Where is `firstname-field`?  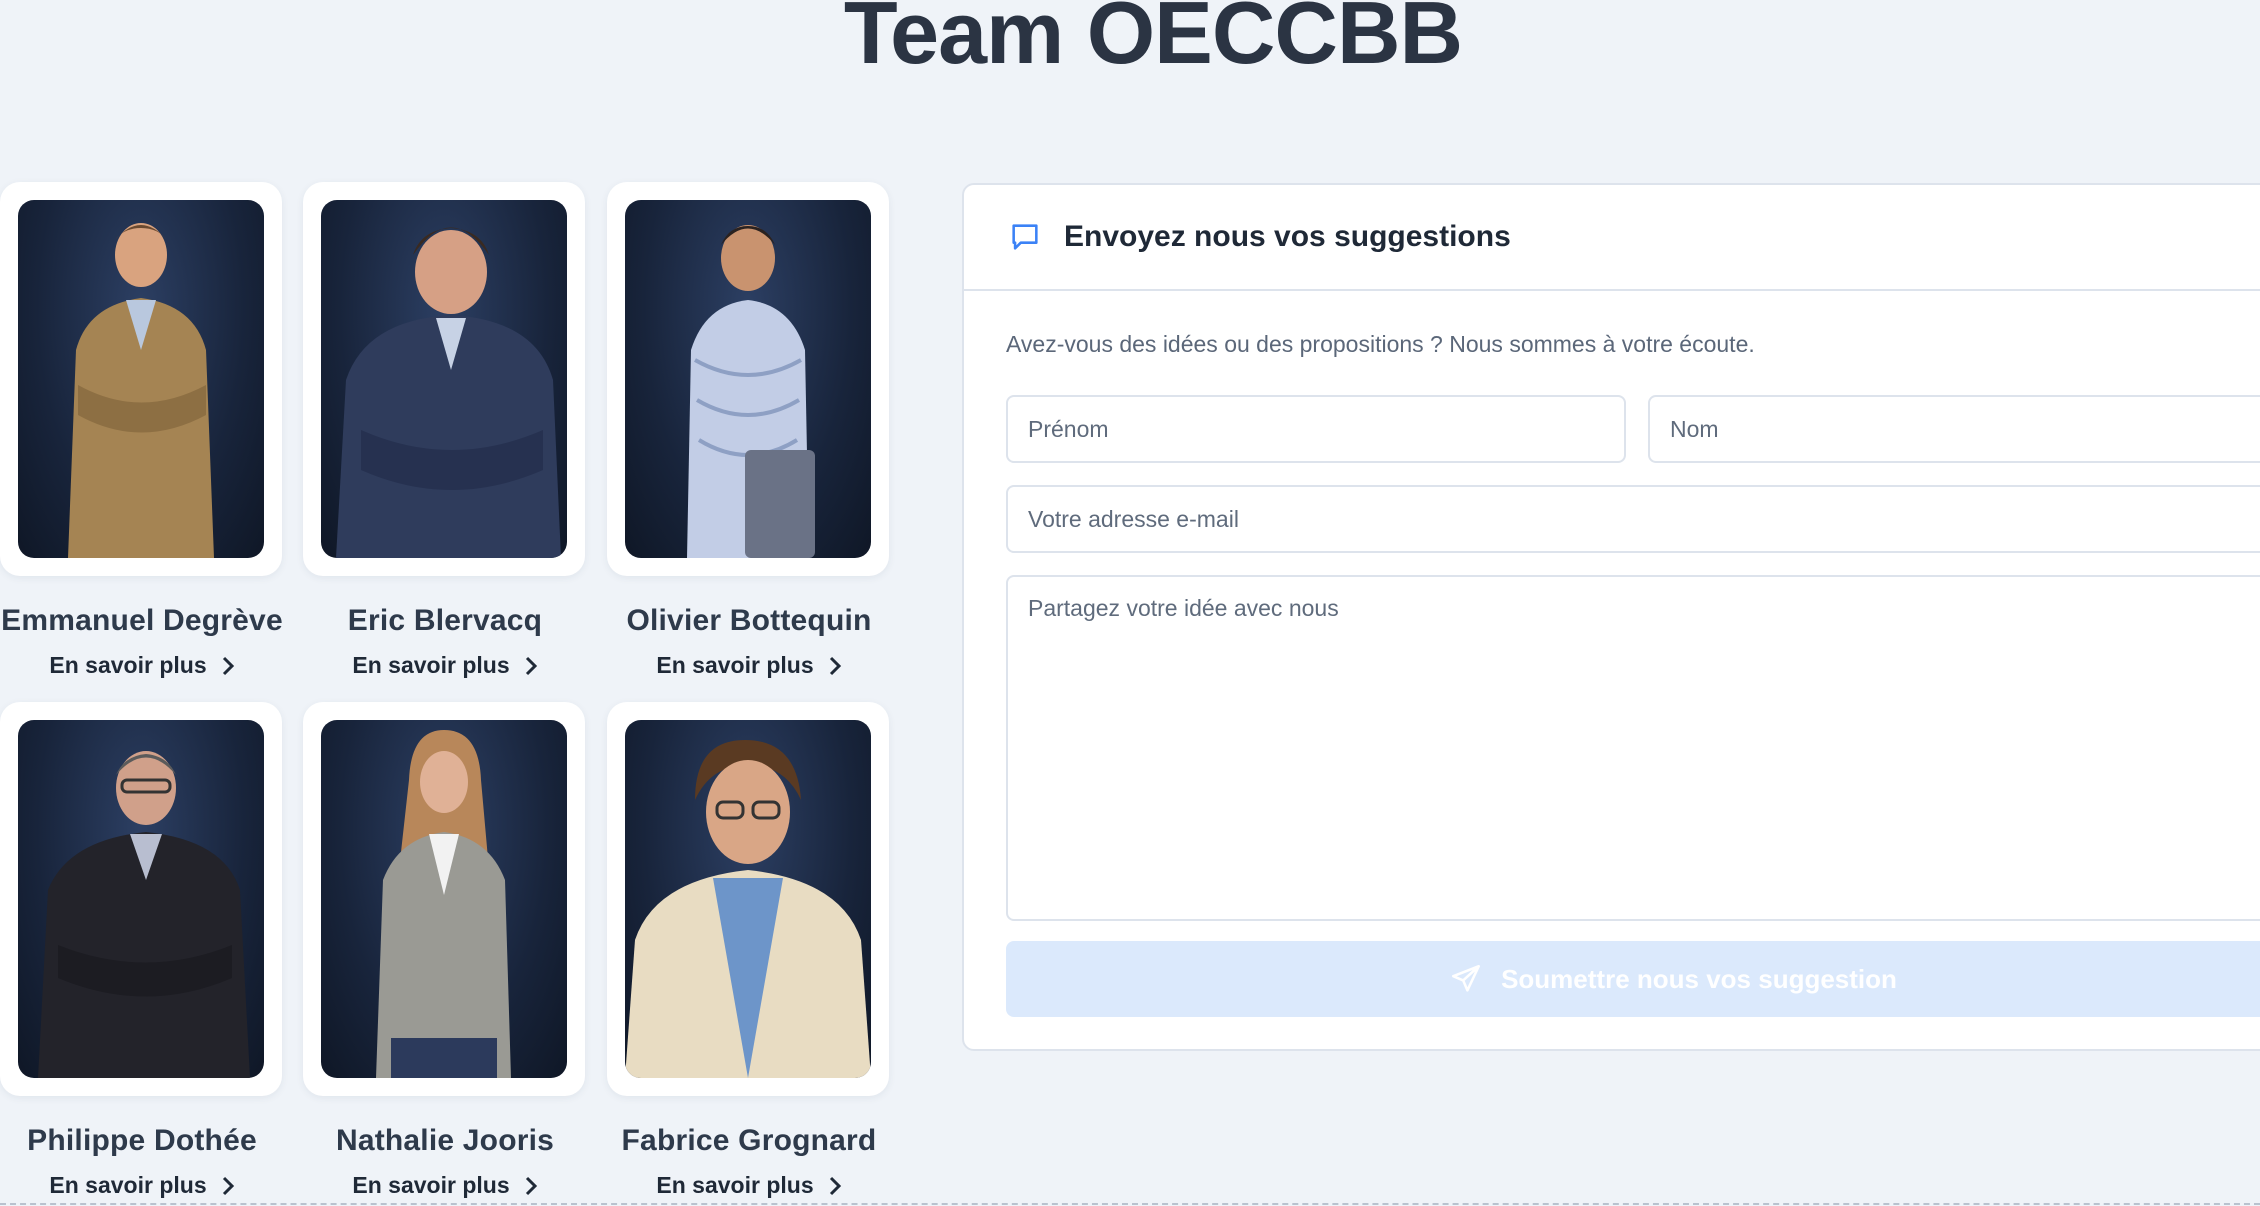
firstname-field is located at coordinates (1316, 429).